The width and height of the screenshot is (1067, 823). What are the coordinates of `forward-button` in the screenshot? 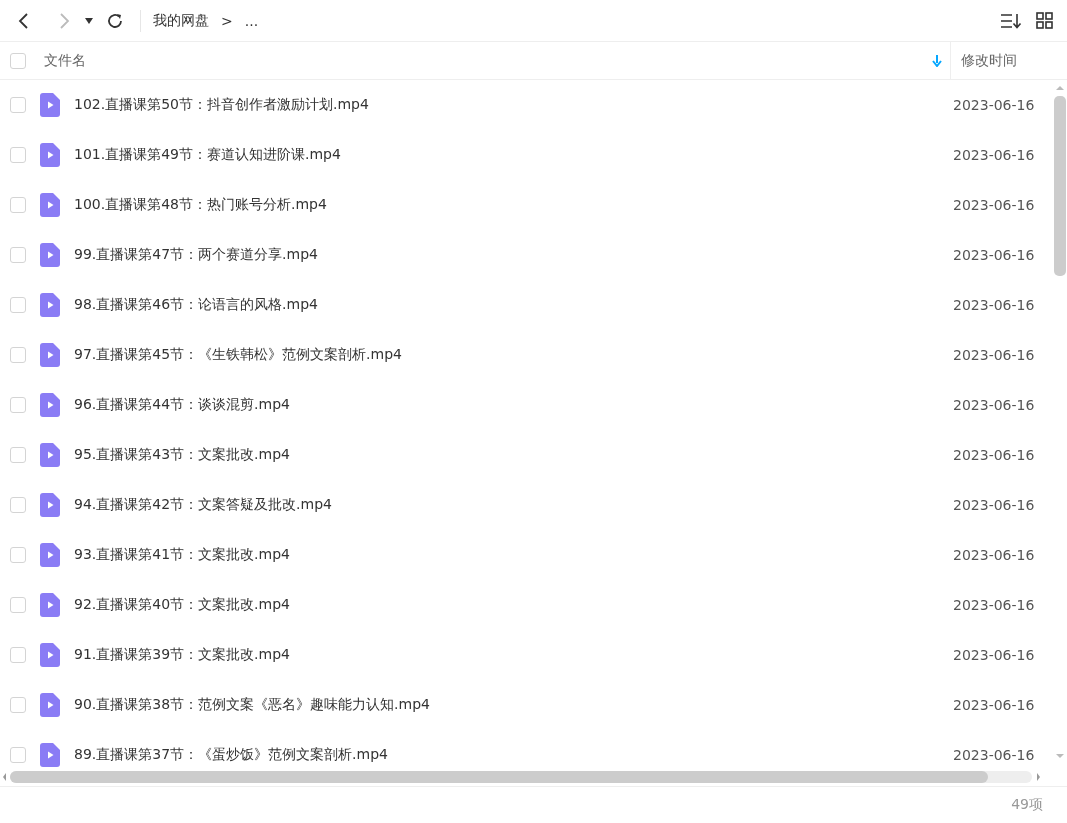 It's located at (64, 20).